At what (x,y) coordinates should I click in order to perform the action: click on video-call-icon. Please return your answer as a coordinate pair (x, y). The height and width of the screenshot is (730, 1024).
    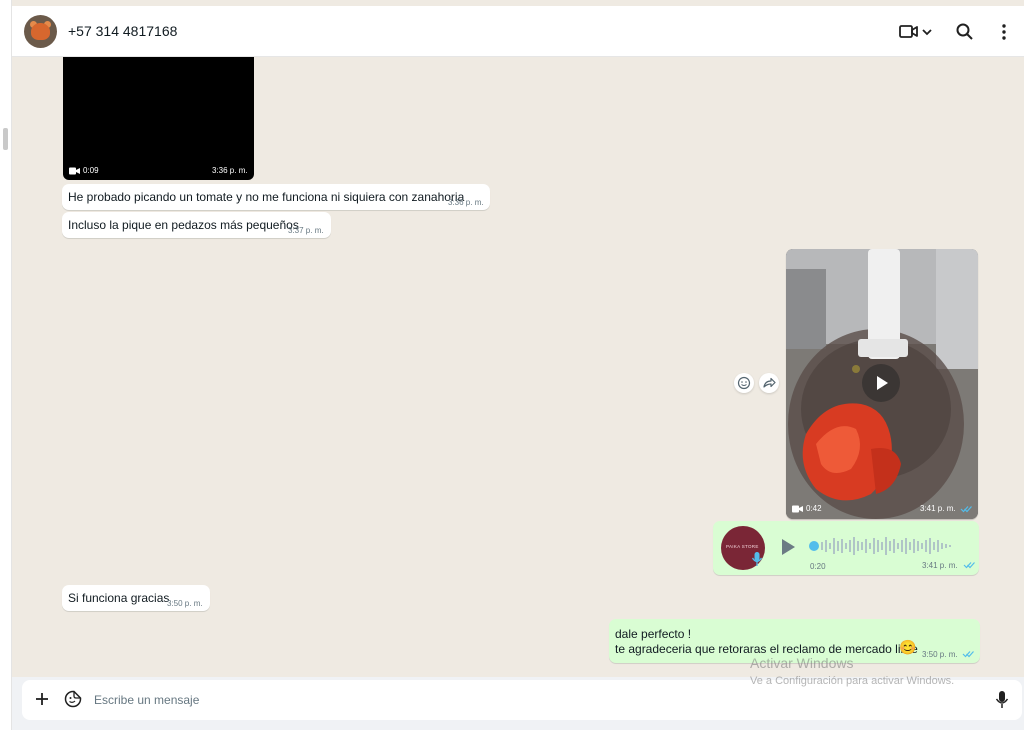
    Looking at the image, I should click on (915, 31).